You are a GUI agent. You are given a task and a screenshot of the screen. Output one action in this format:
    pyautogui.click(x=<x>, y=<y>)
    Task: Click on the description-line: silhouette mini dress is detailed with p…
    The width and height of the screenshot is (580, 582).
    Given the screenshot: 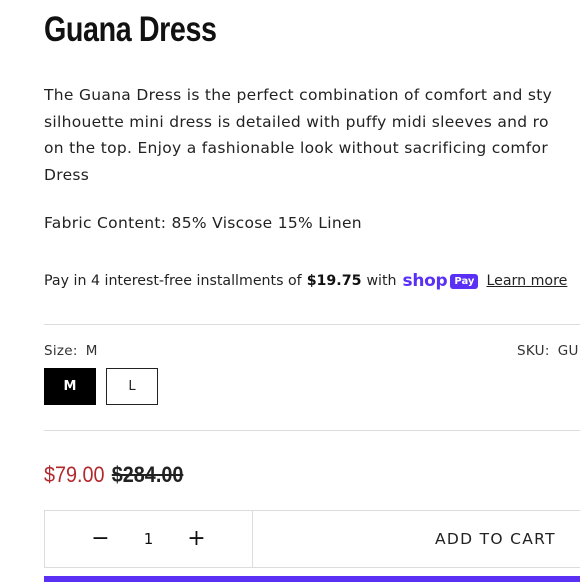 What is the action you would take?
    pyautogui.click(x=296, y=121)
    